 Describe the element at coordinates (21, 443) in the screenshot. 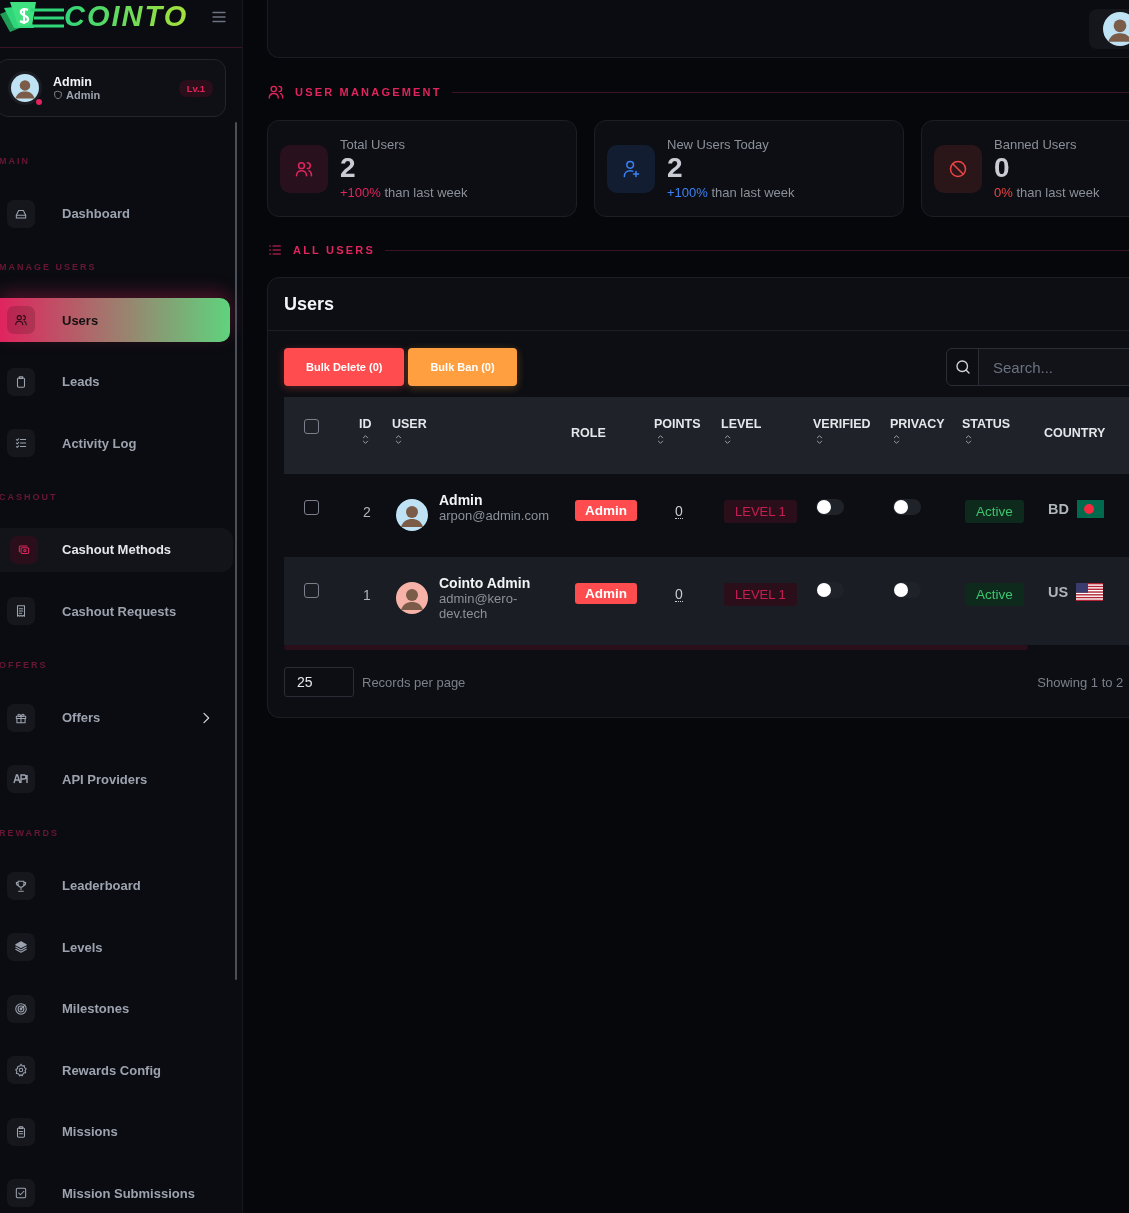

I see `checklist-icon` at that location.